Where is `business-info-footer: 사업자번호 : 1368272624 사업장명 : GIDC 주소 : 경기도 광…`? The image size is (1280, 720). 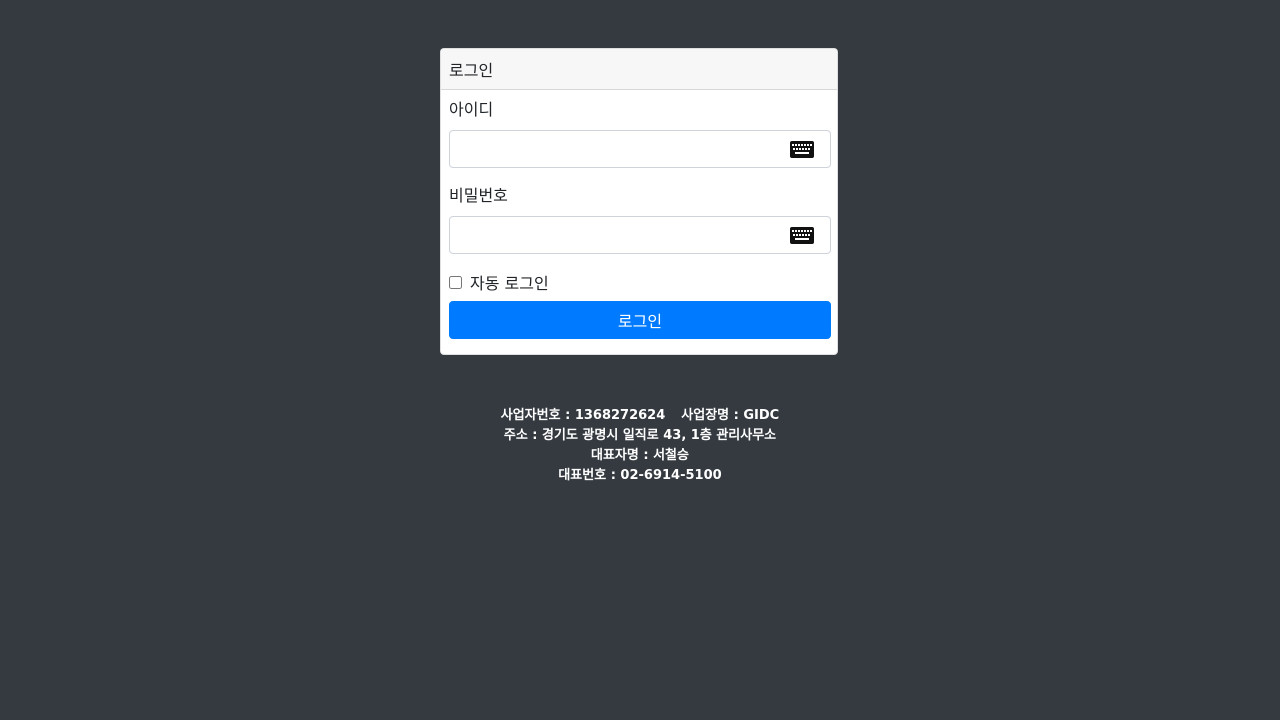 business-info-footer: 사업자번호 : 1368272624 사업장명 : GIDC 주소 : 경기도 광… is located at coordinates (640, 446).